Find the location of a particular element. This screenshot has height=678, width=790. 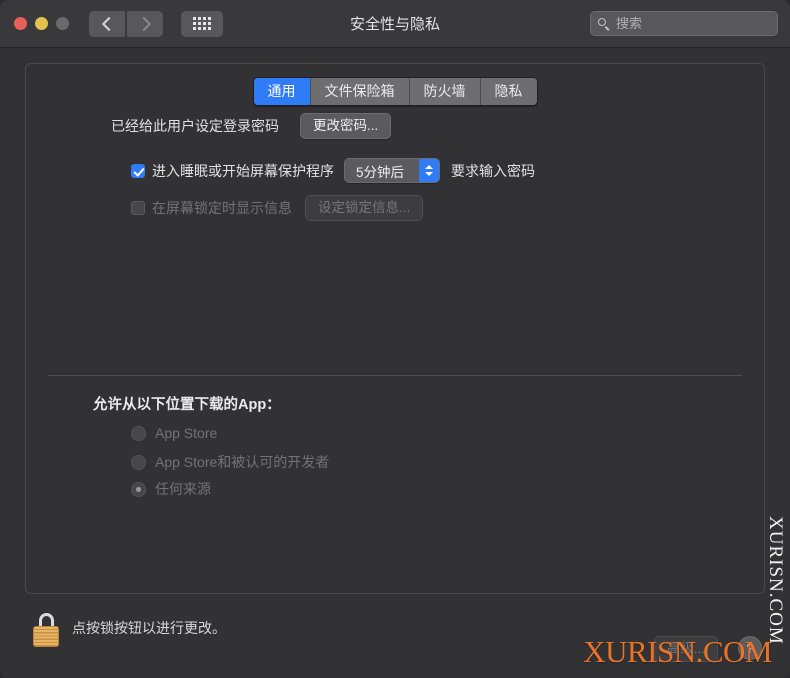

download-option-anywhere: 任何来源 is located at coordinates (171, 489).